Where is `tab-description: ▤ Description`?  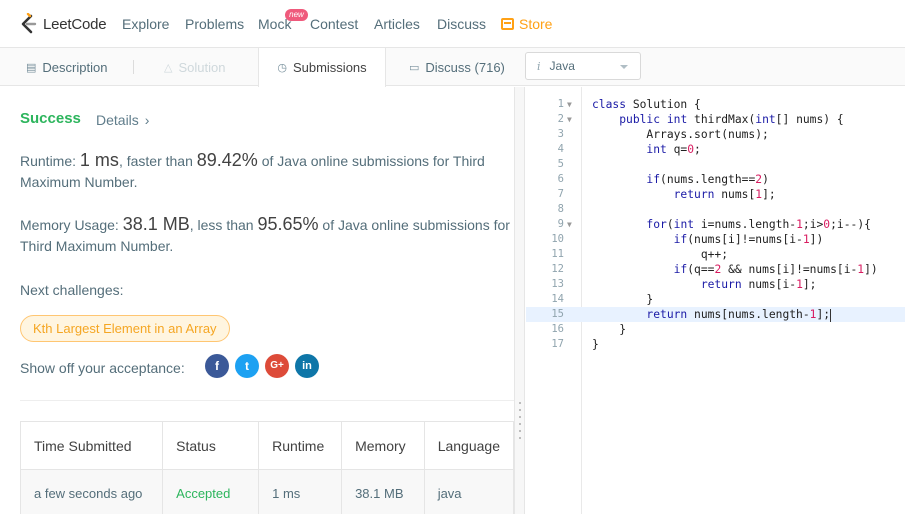 tab-description: ▤ Description is located at coordinates (66, 67).